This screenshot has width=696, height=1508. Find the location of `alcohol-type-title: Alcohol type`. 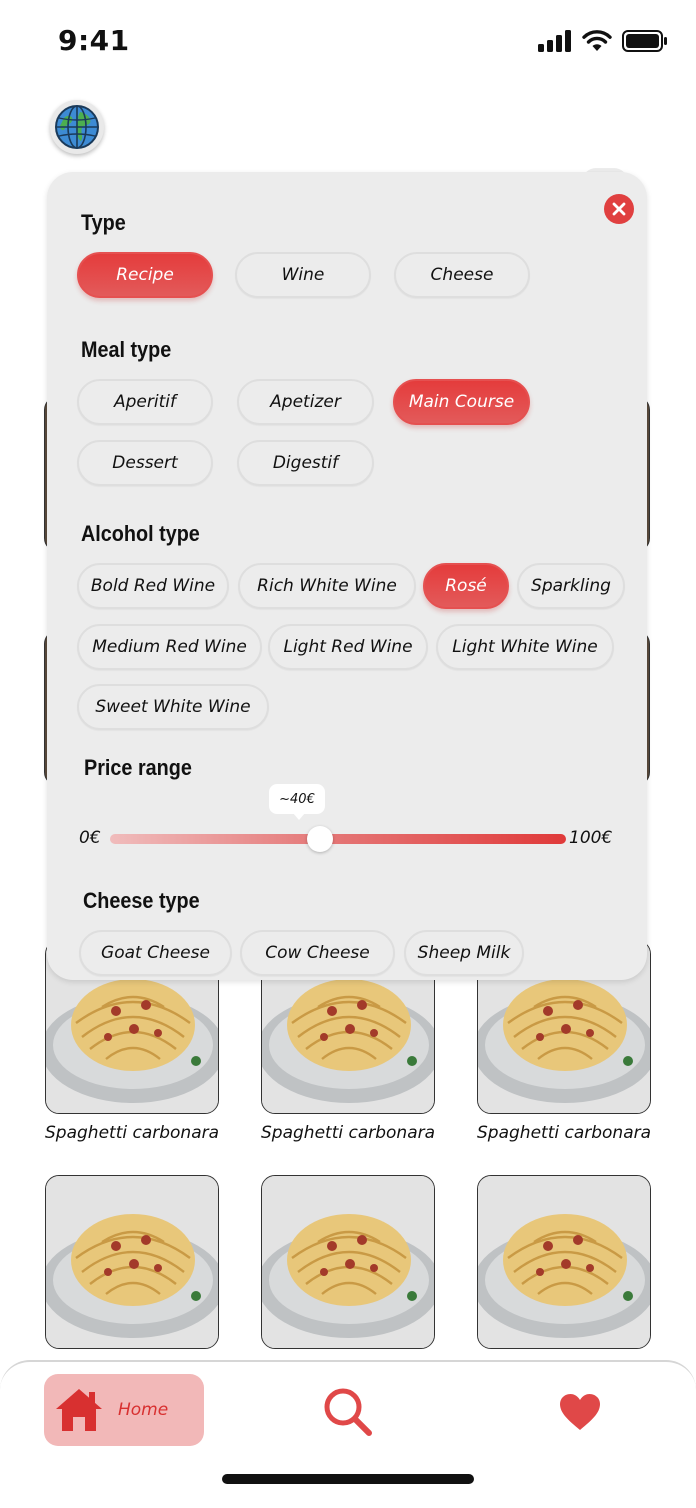

alcohol-type-title: Alcohol type is located at coordinates (140, 533).